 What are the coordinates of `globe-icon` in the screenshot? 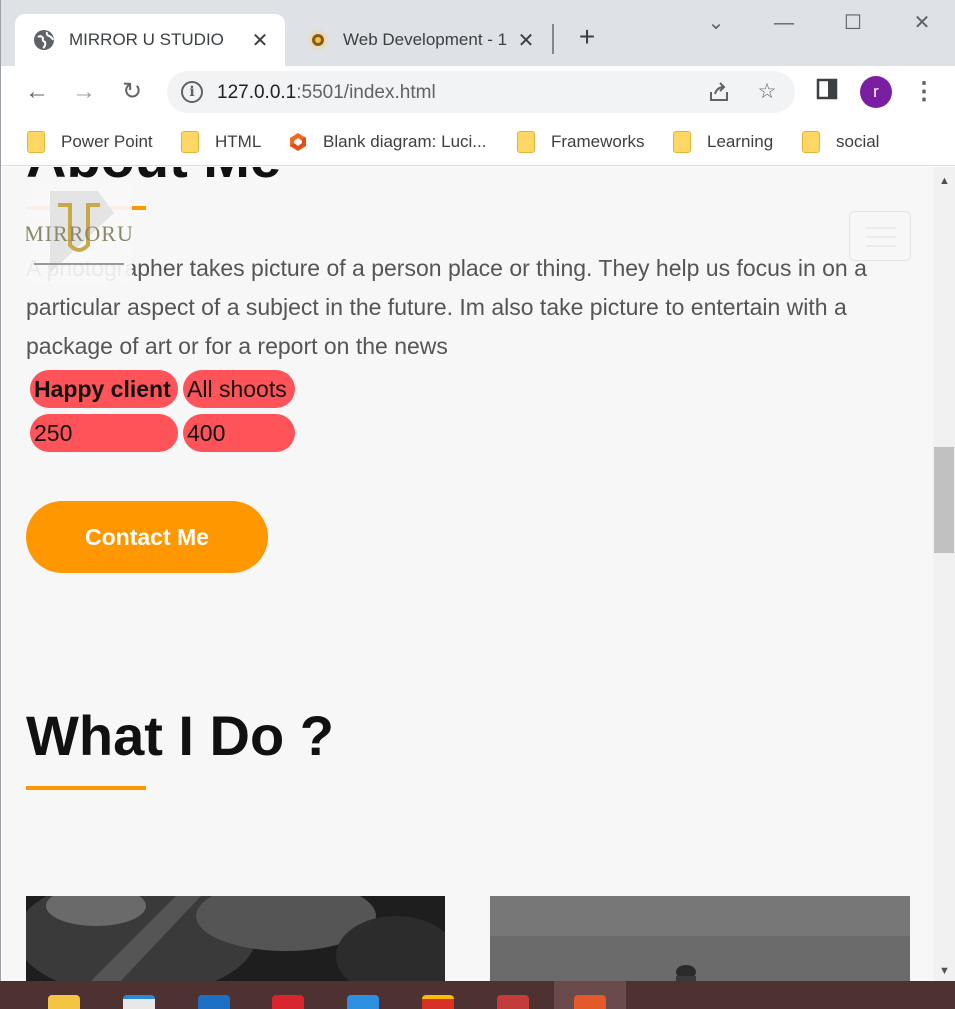 It's located at (44, 40).